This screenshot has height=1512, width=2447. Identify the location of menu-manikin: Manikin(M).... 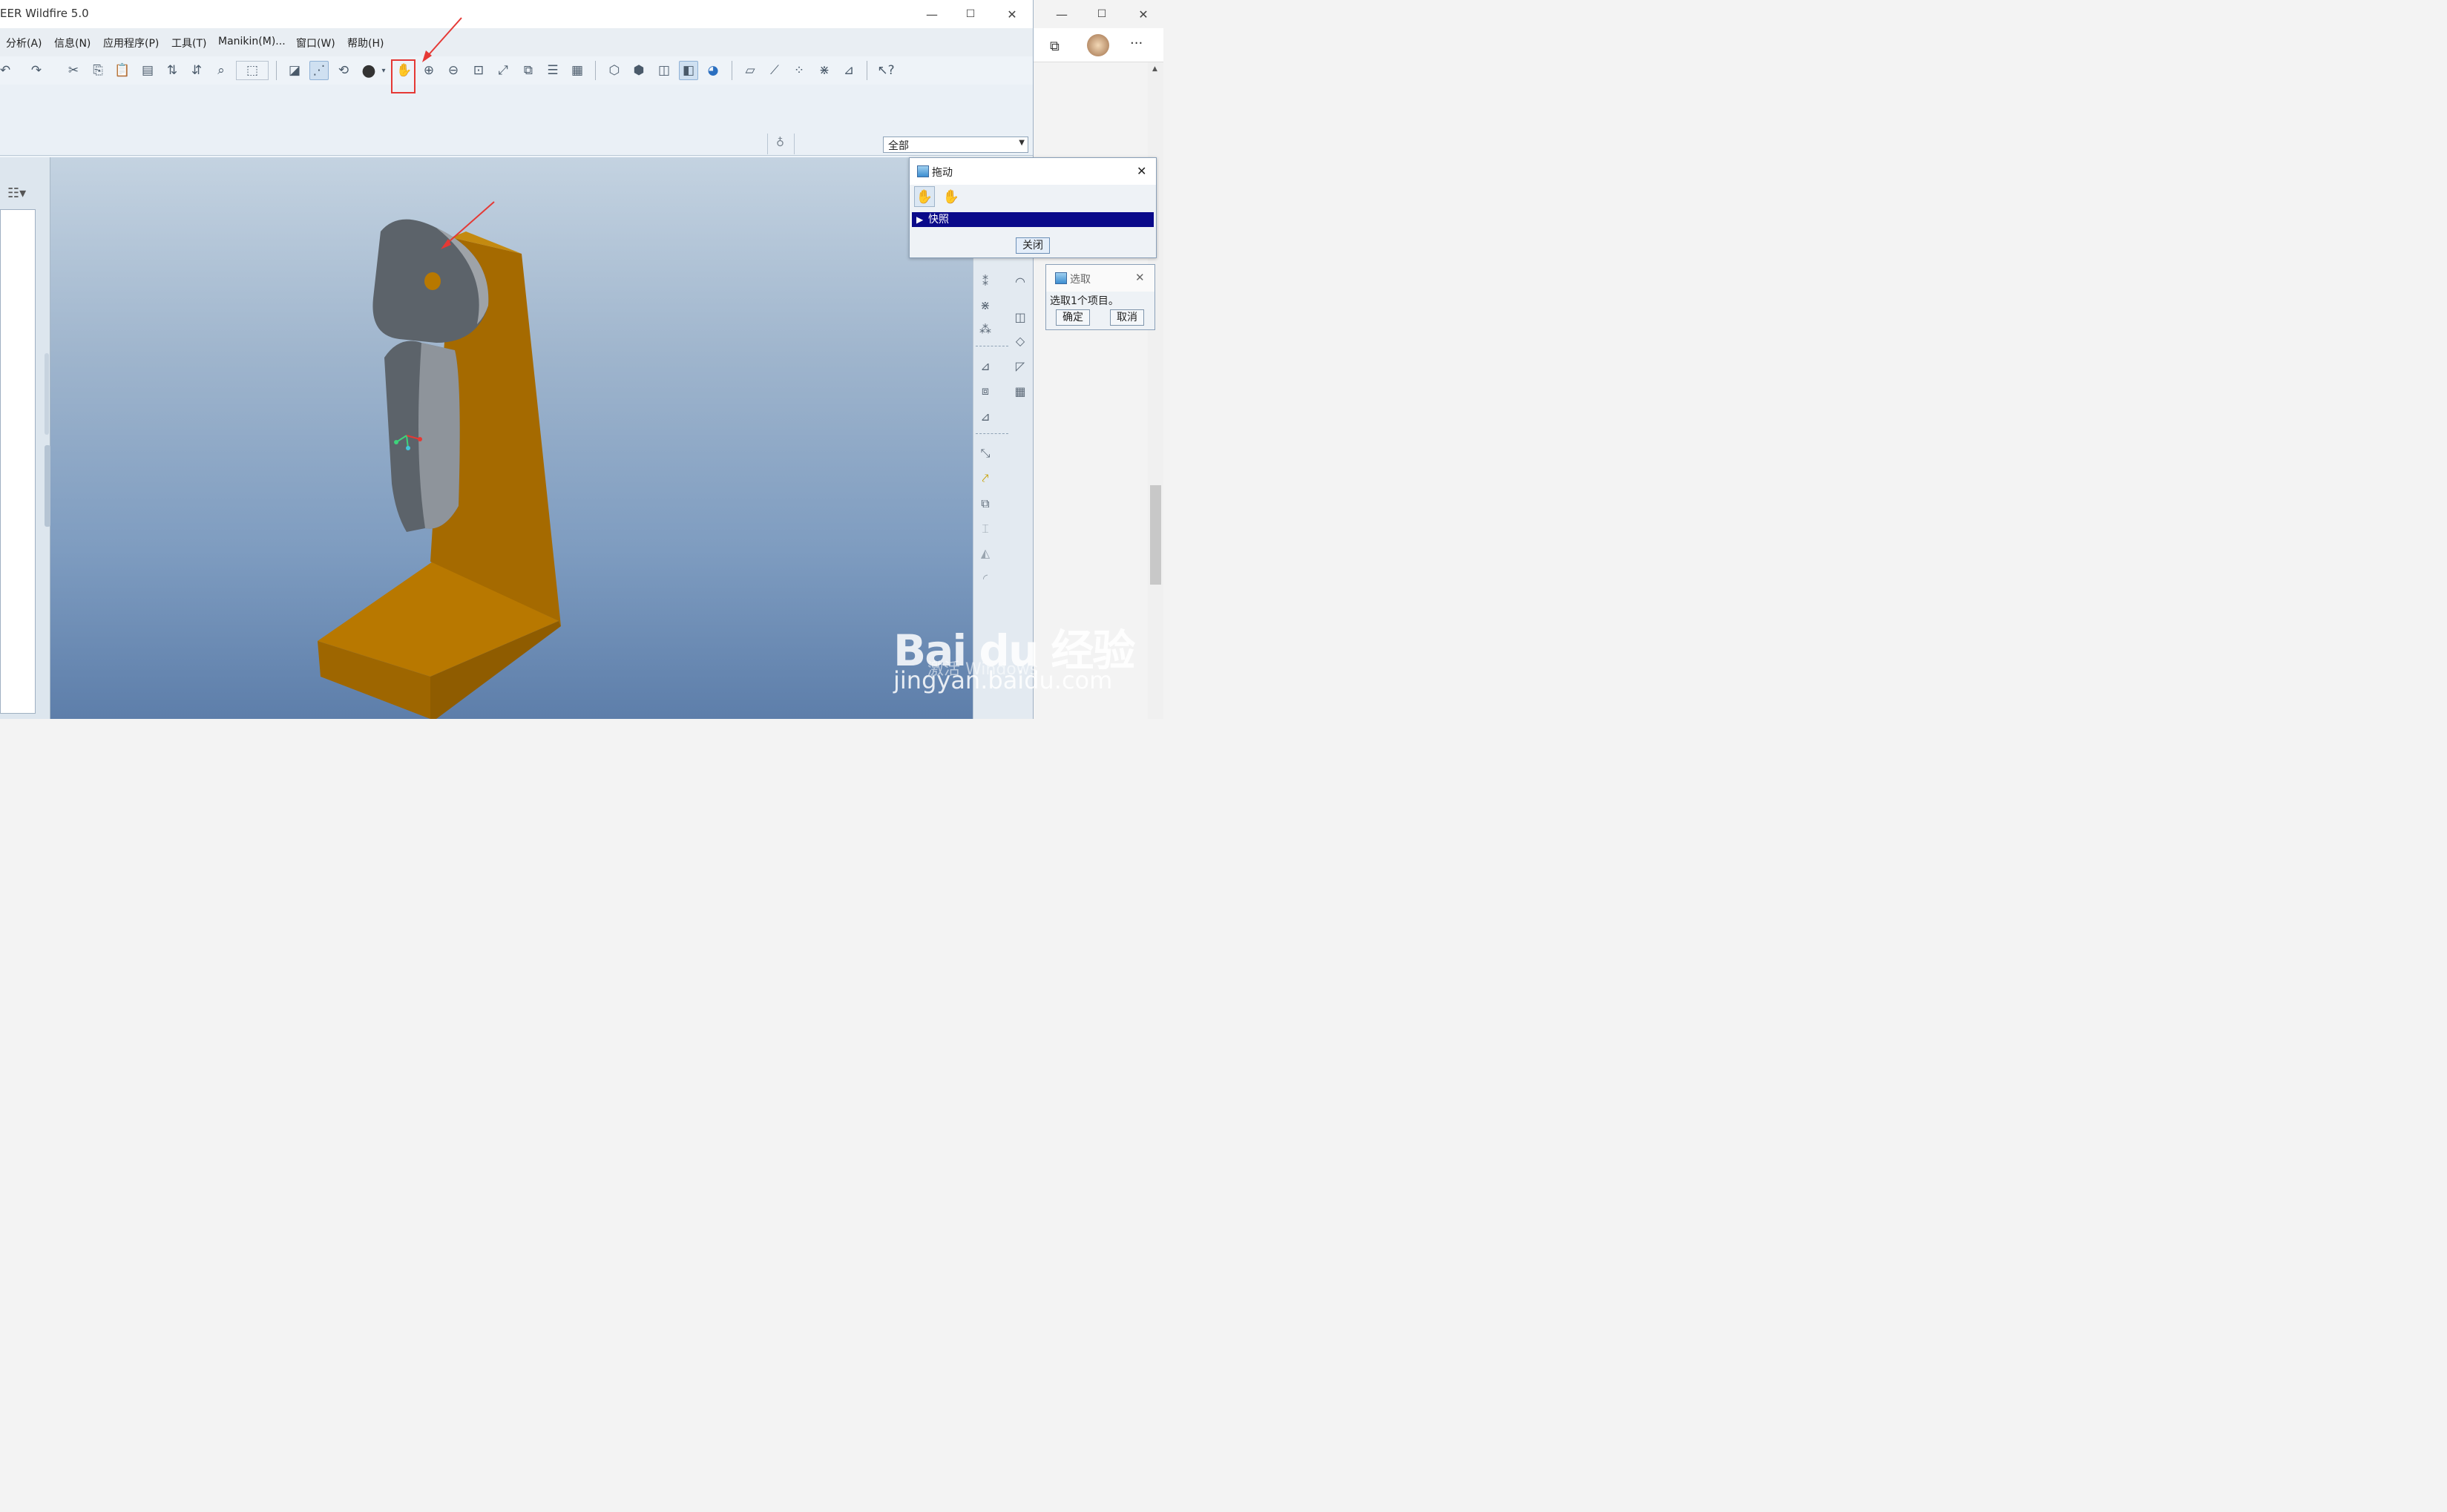
(252, 41).